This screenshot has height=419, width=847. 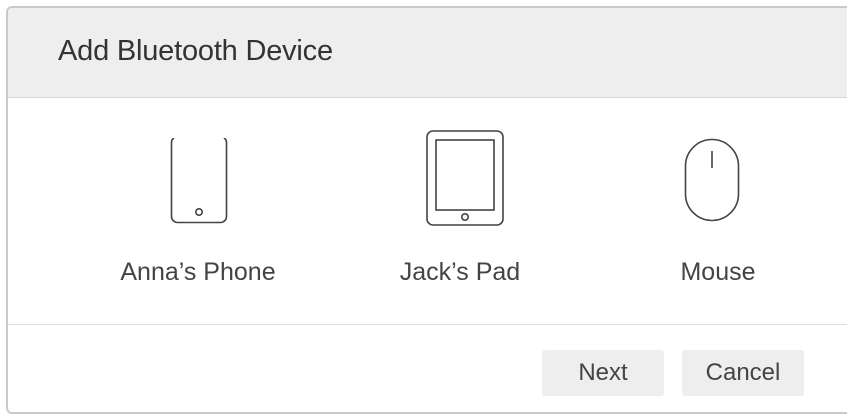 What do you see at coordinates (712, 180) in the screenshot?
I see `mouse-icon` at bounding box center [712, 180].